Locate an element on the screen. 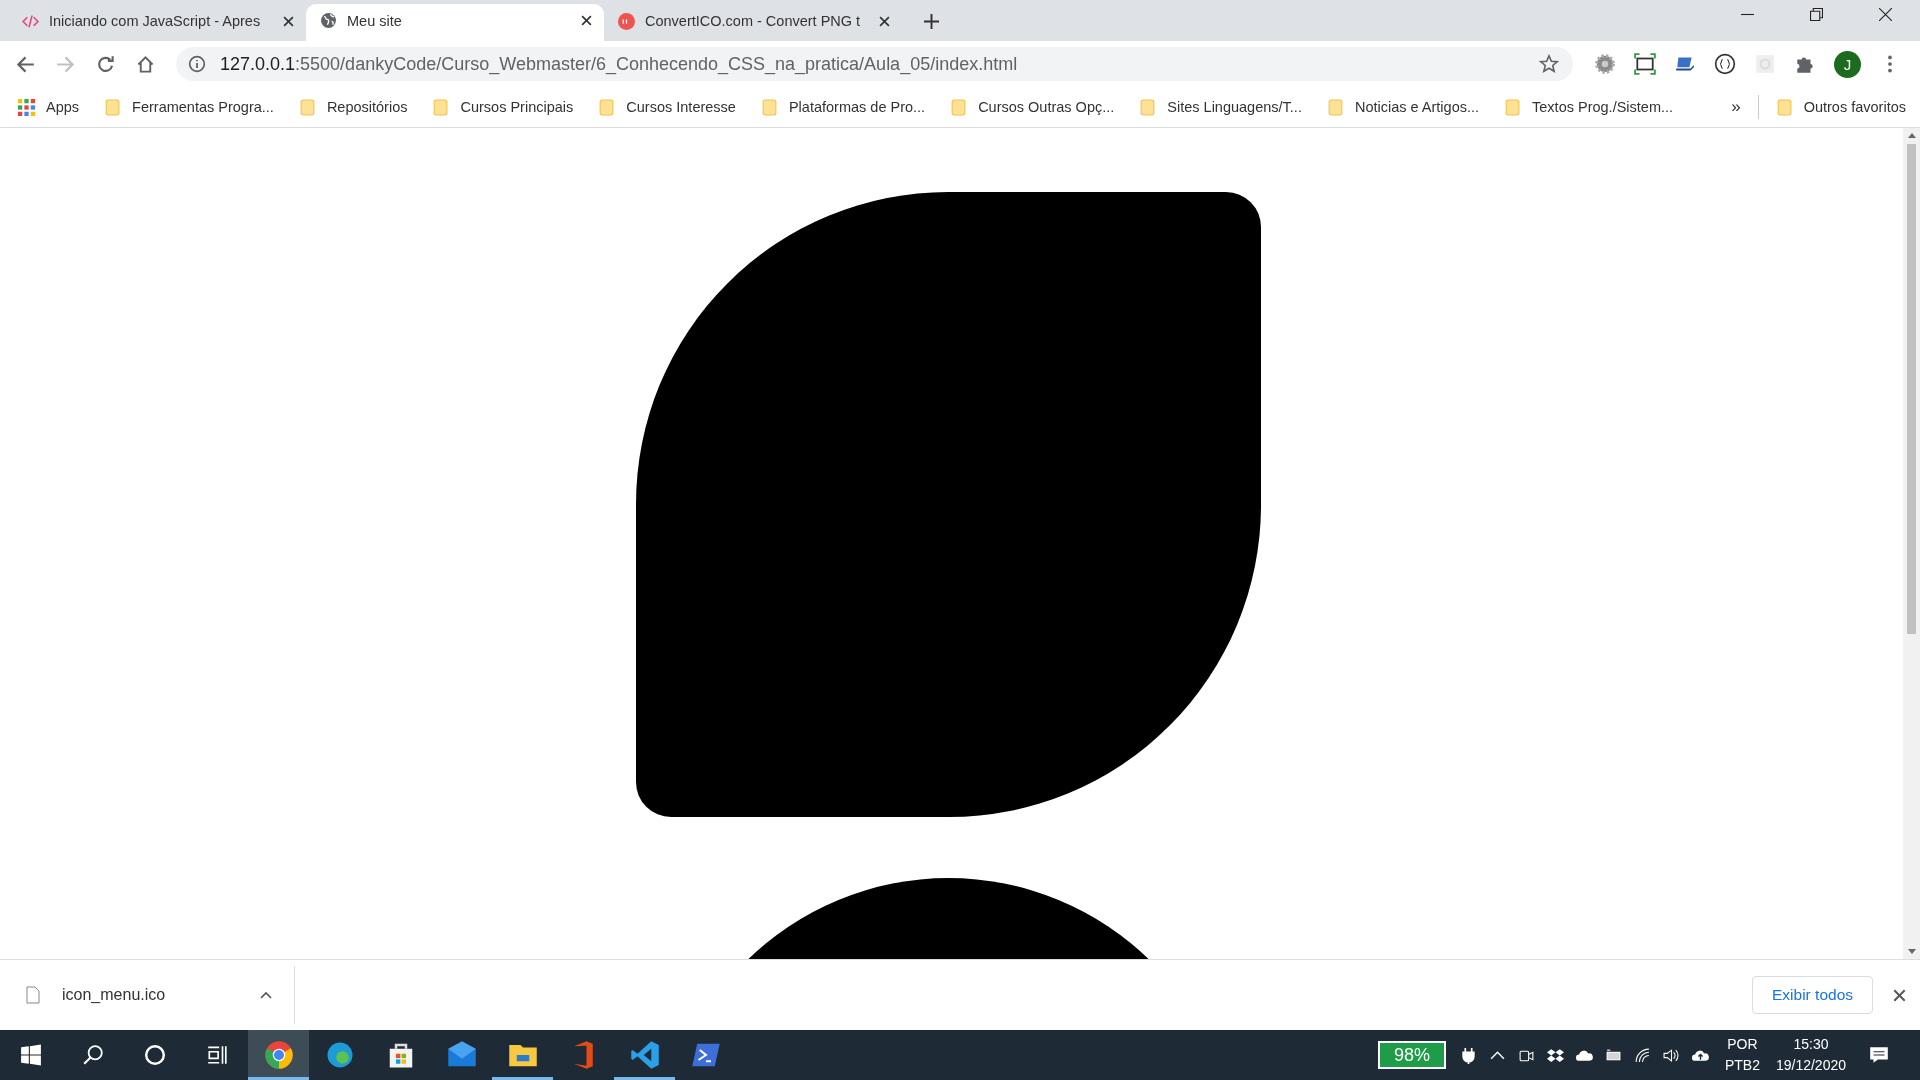 This screenshot has height=1080, width=1920. more-bookmarks-button: » is located at coordinates (1736, 107).